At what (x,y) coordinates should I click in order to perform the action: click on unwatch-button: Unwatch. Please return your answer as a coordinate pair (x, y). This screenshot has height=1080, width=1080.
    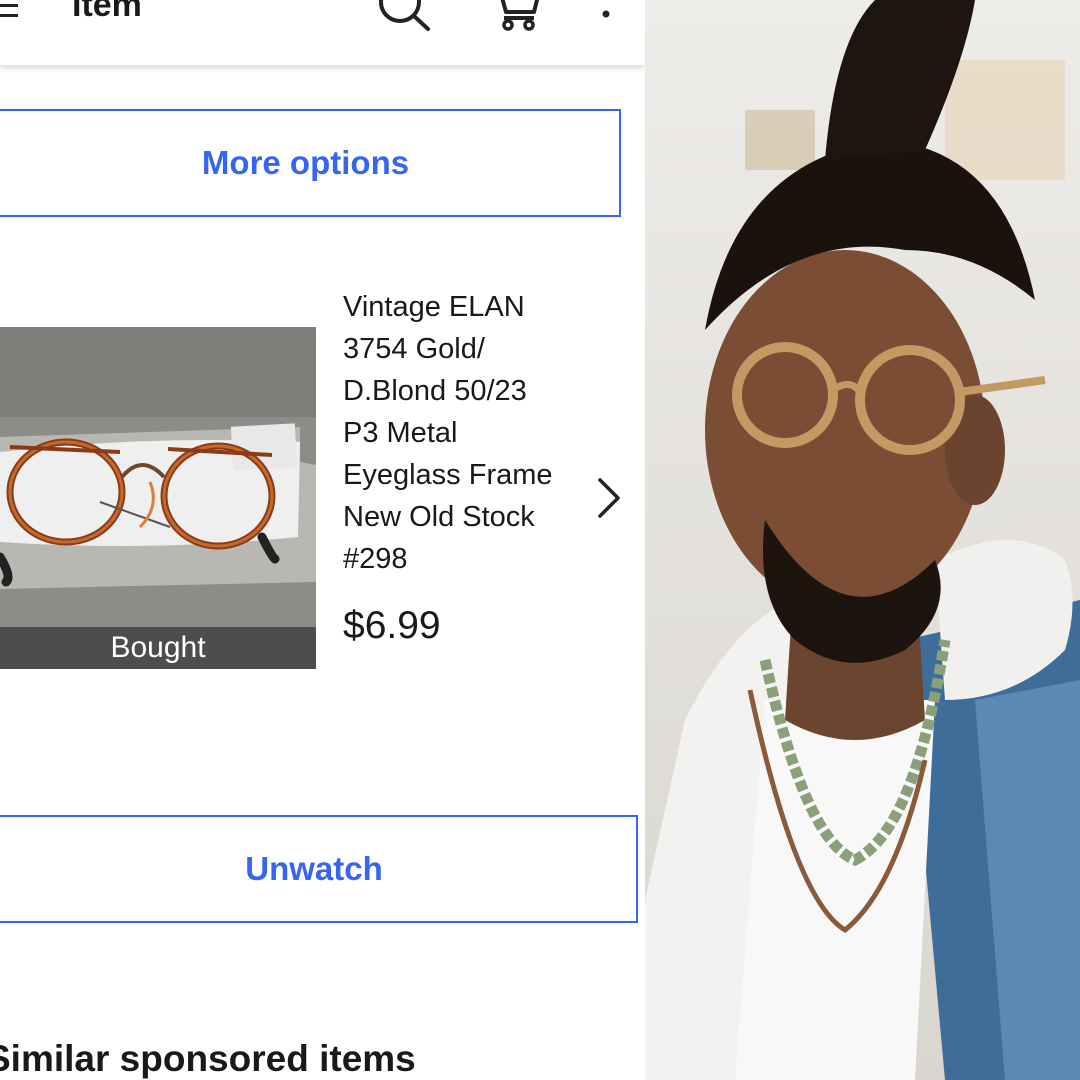
    Looking at the image, I should click on (319, 869).